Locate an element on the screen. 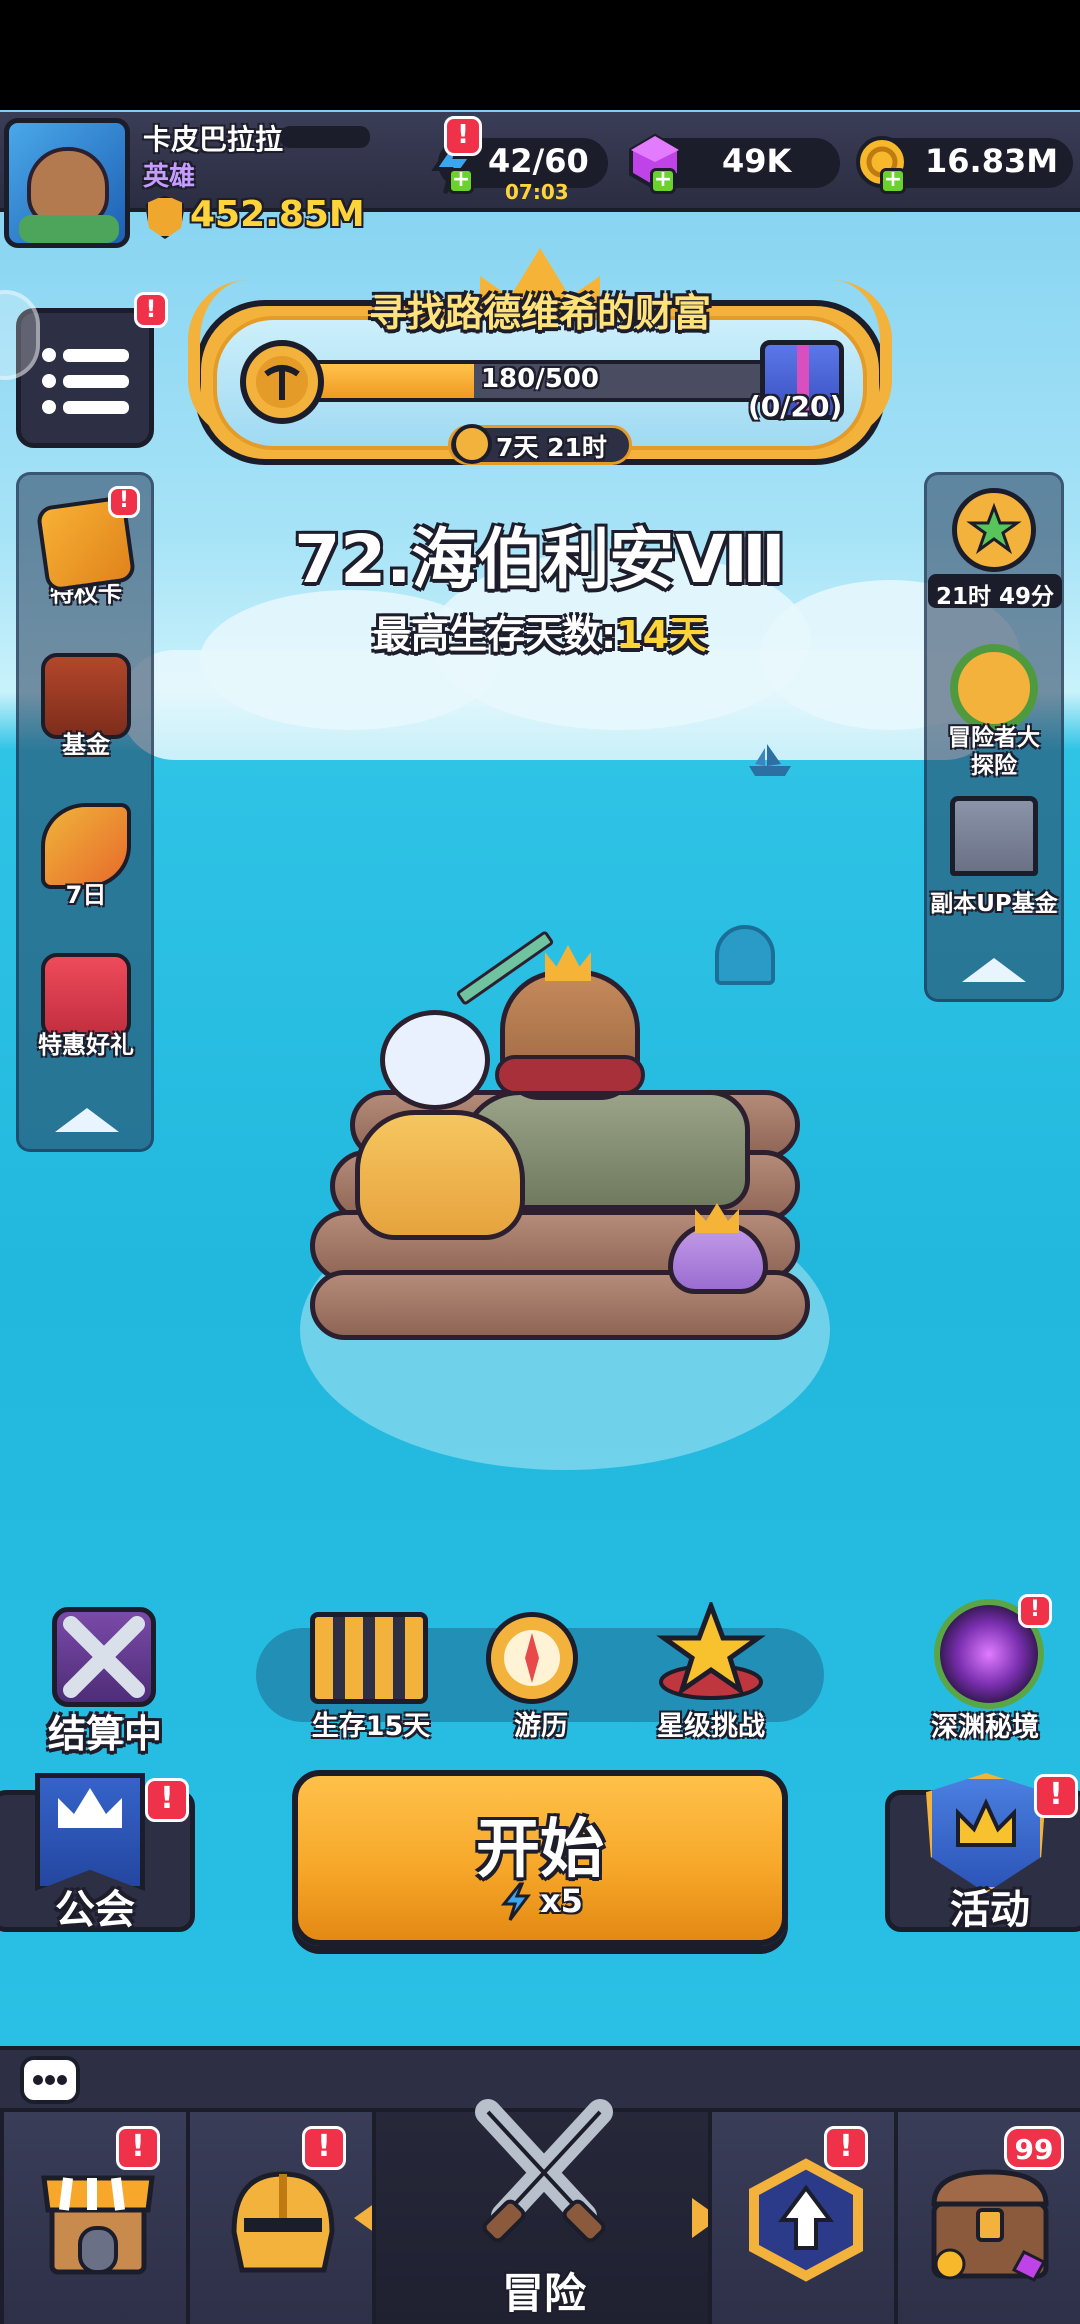 This screenshot has width=1080, height=2324. add-gold-button: + is located at coordinates (893, 181).